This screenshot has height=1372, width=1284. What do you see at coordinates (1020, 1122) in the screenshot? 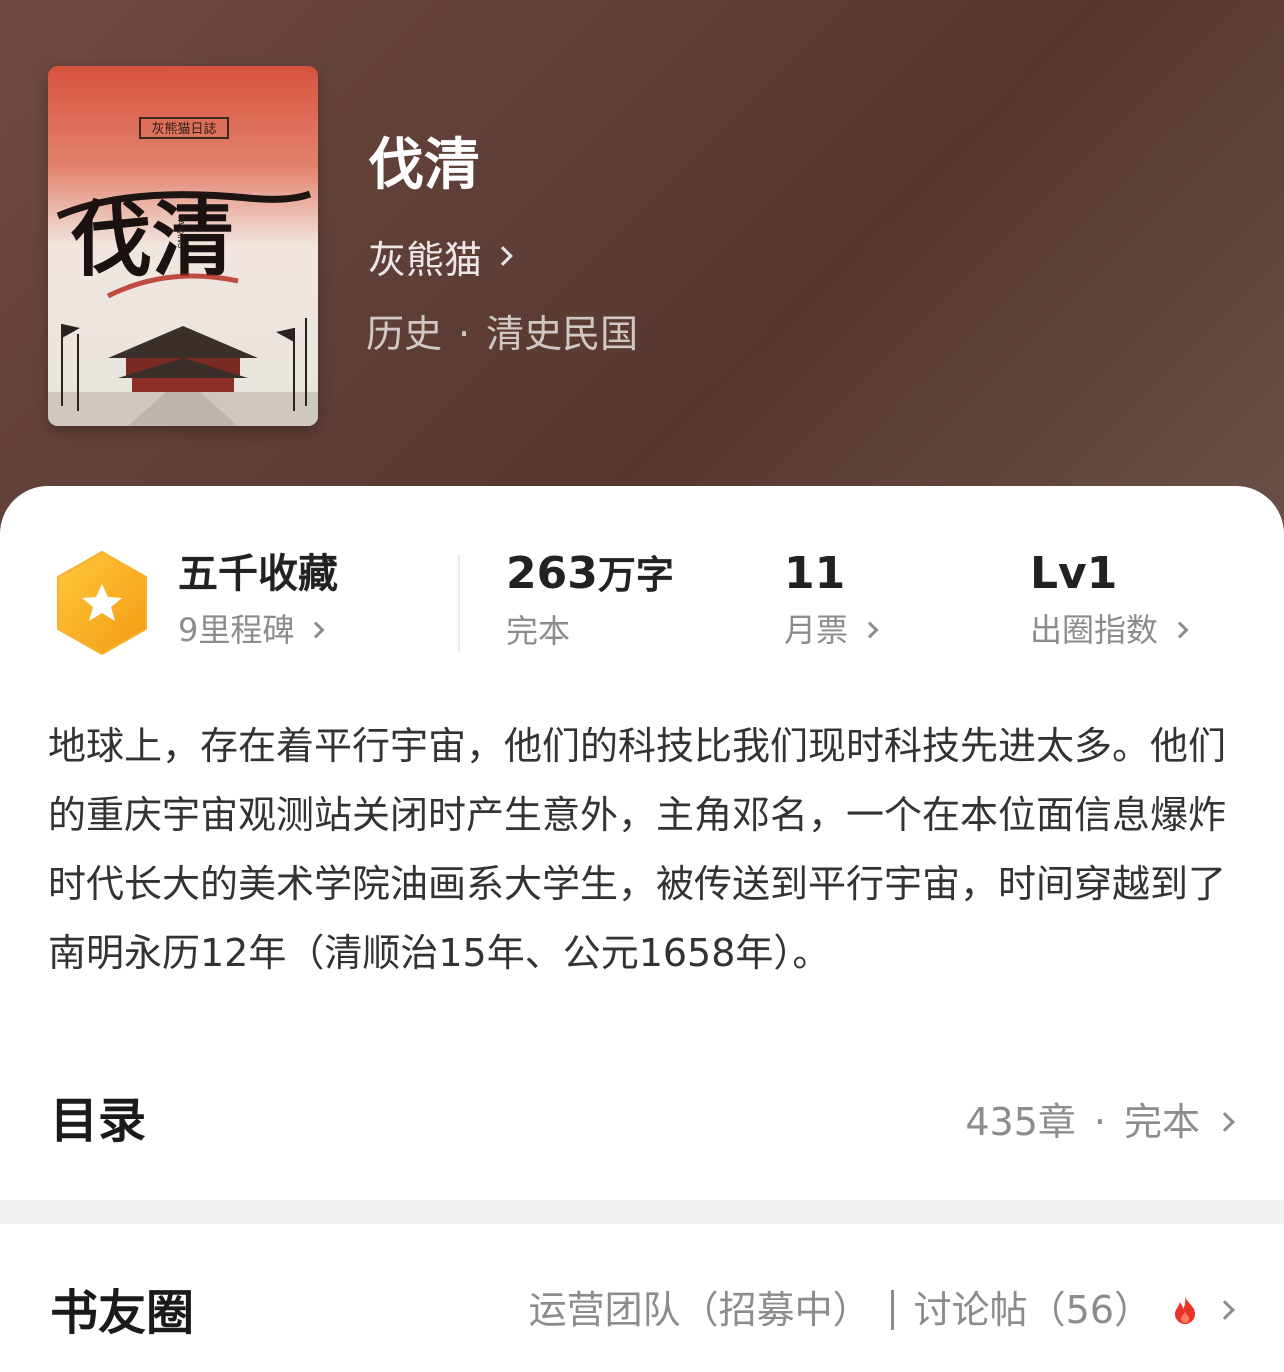
I see `chapter-count: 435章` at bounding box center [1020, 1122].